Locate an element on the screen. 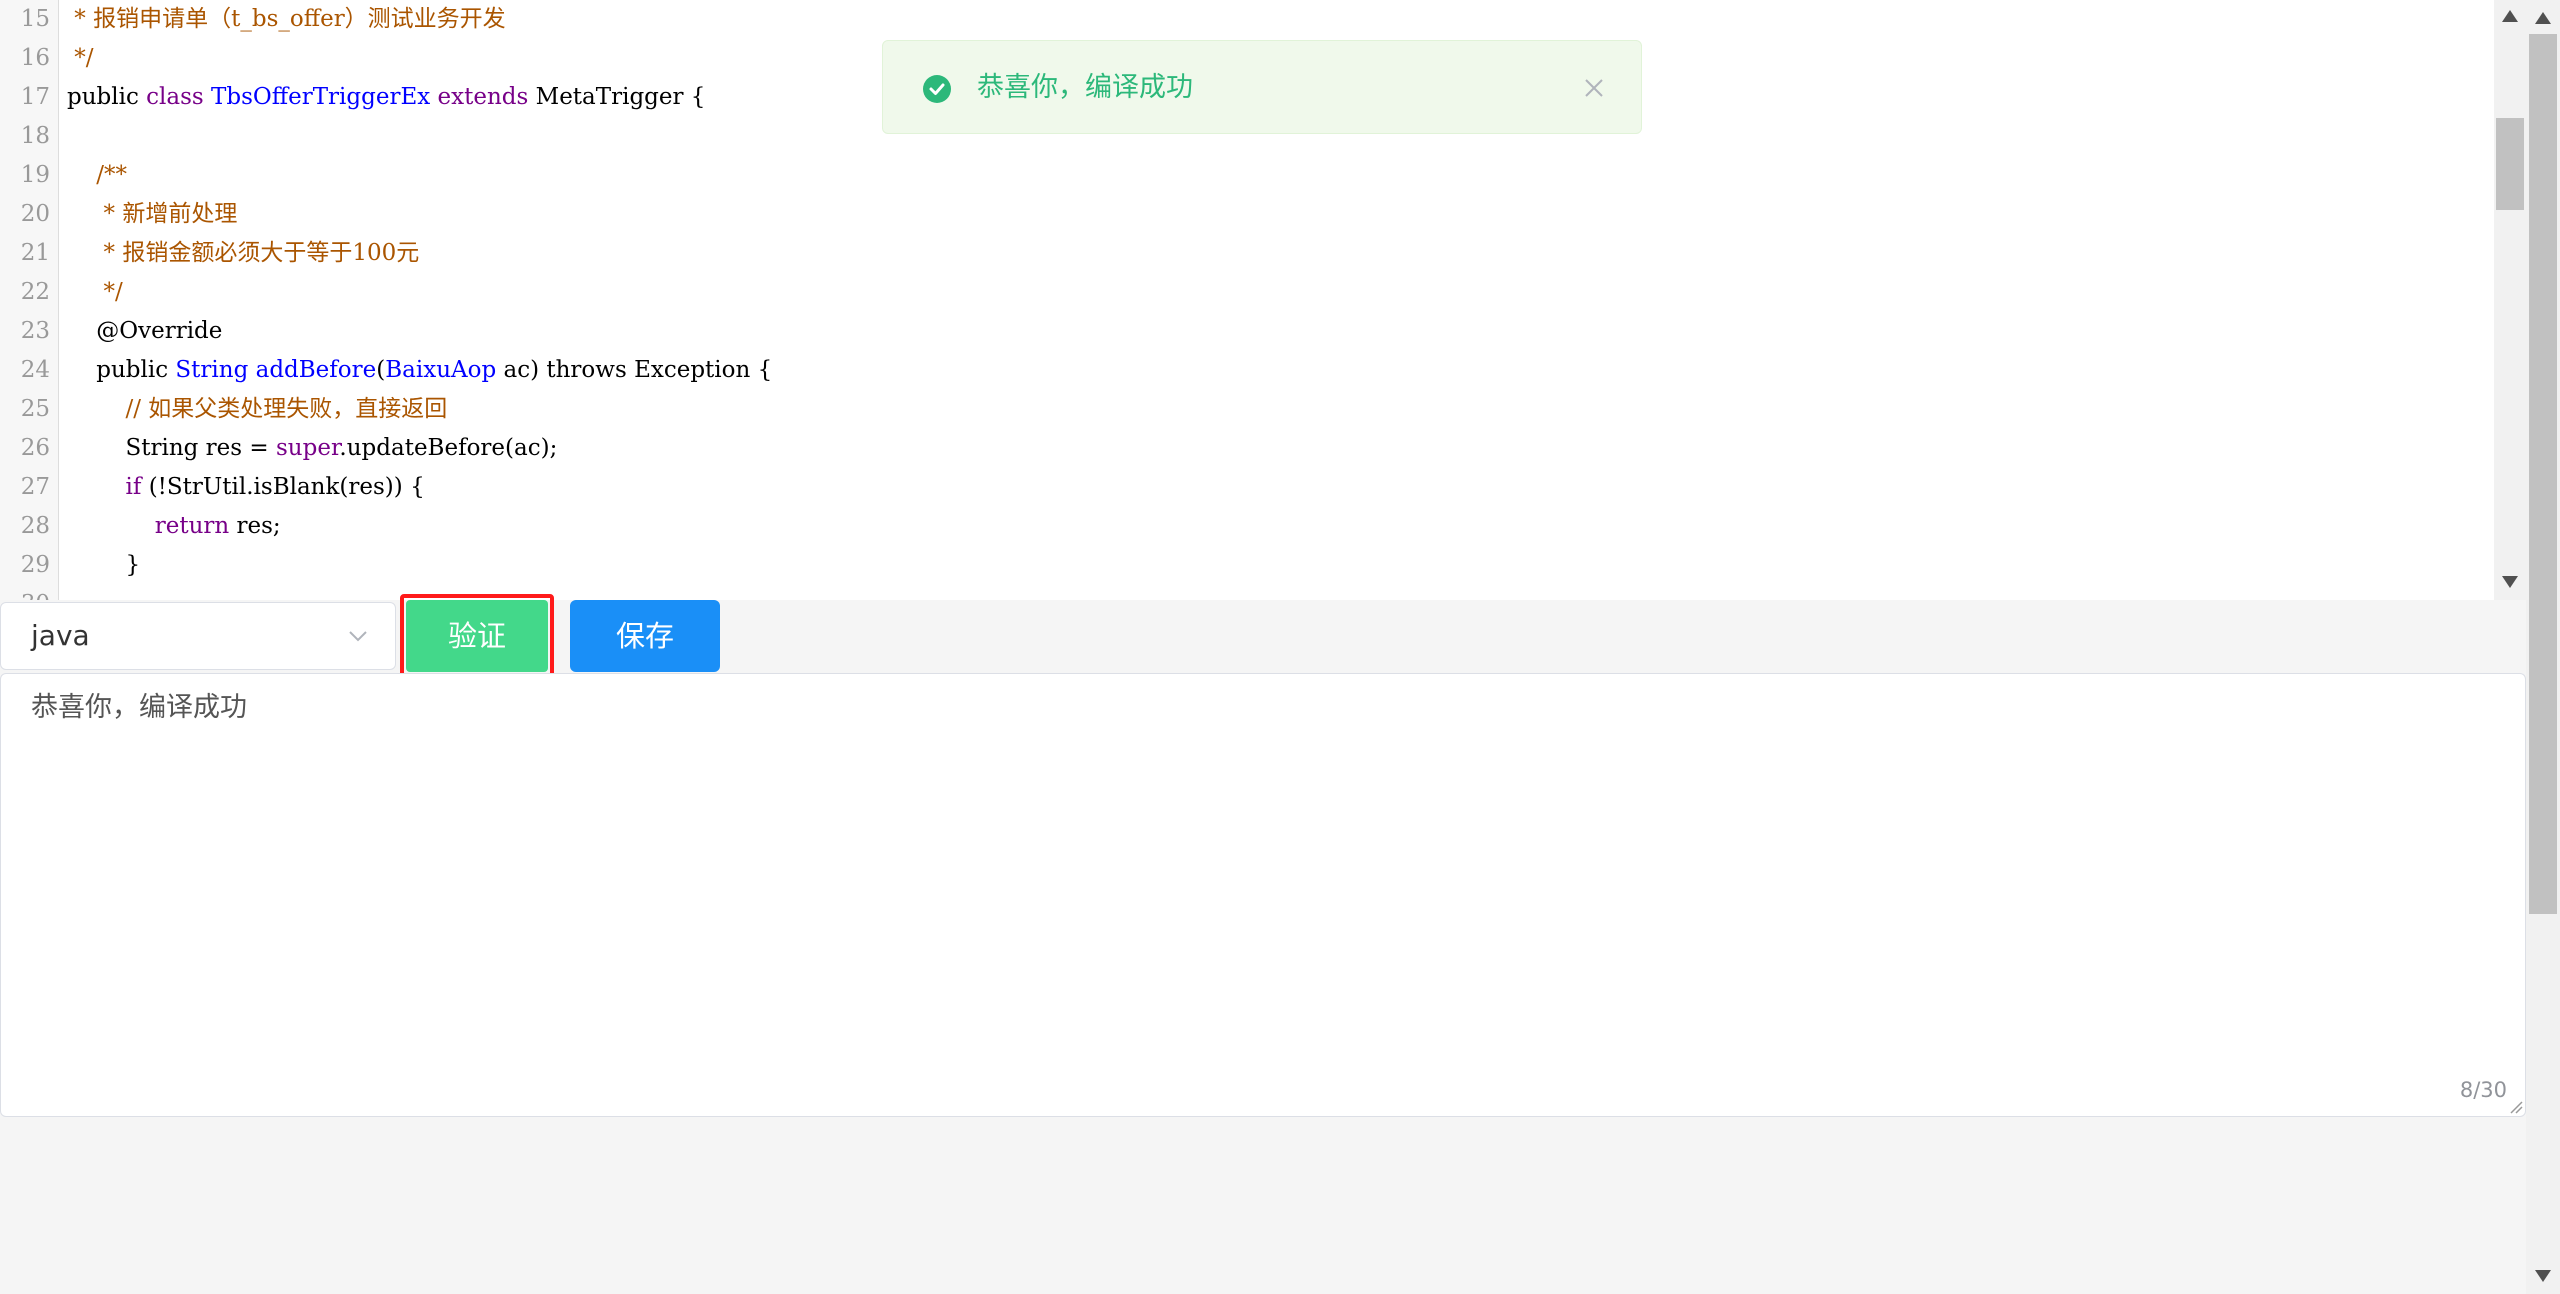 The image size is (2560, 1294). resize-handle-icon is located at coordinates (2516, 1107).